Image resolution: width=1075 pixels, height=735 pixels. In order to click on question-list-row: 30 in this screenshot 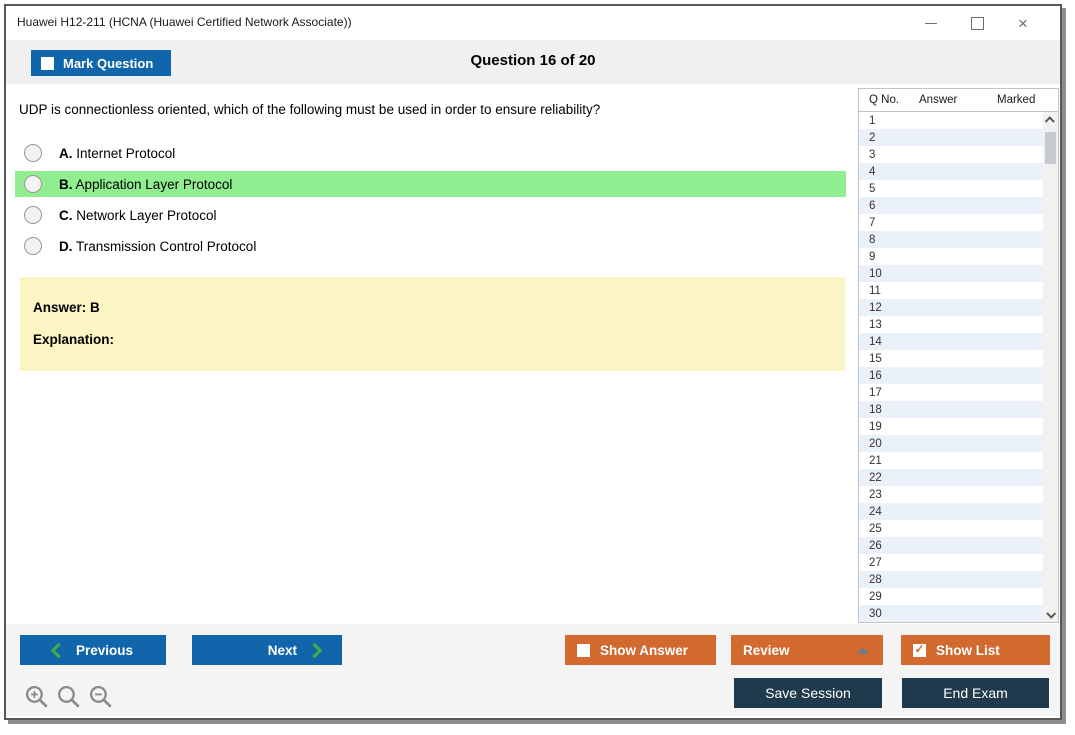, I will do `click(958, 613)`.